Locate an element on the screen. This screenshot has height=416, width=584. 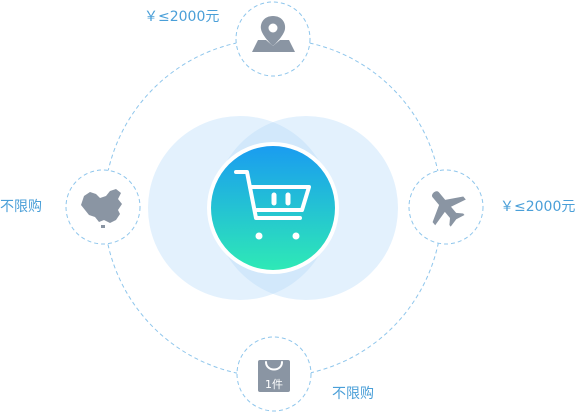
node-right is located at coordinates (446, 207).